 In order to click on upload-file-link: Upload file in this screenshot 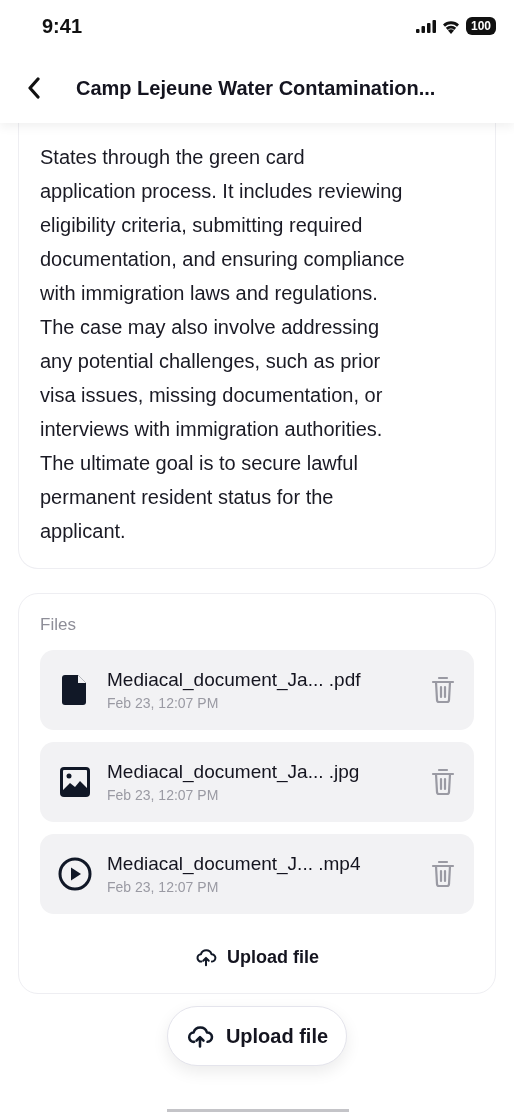, I will do `click(257, 957)`.